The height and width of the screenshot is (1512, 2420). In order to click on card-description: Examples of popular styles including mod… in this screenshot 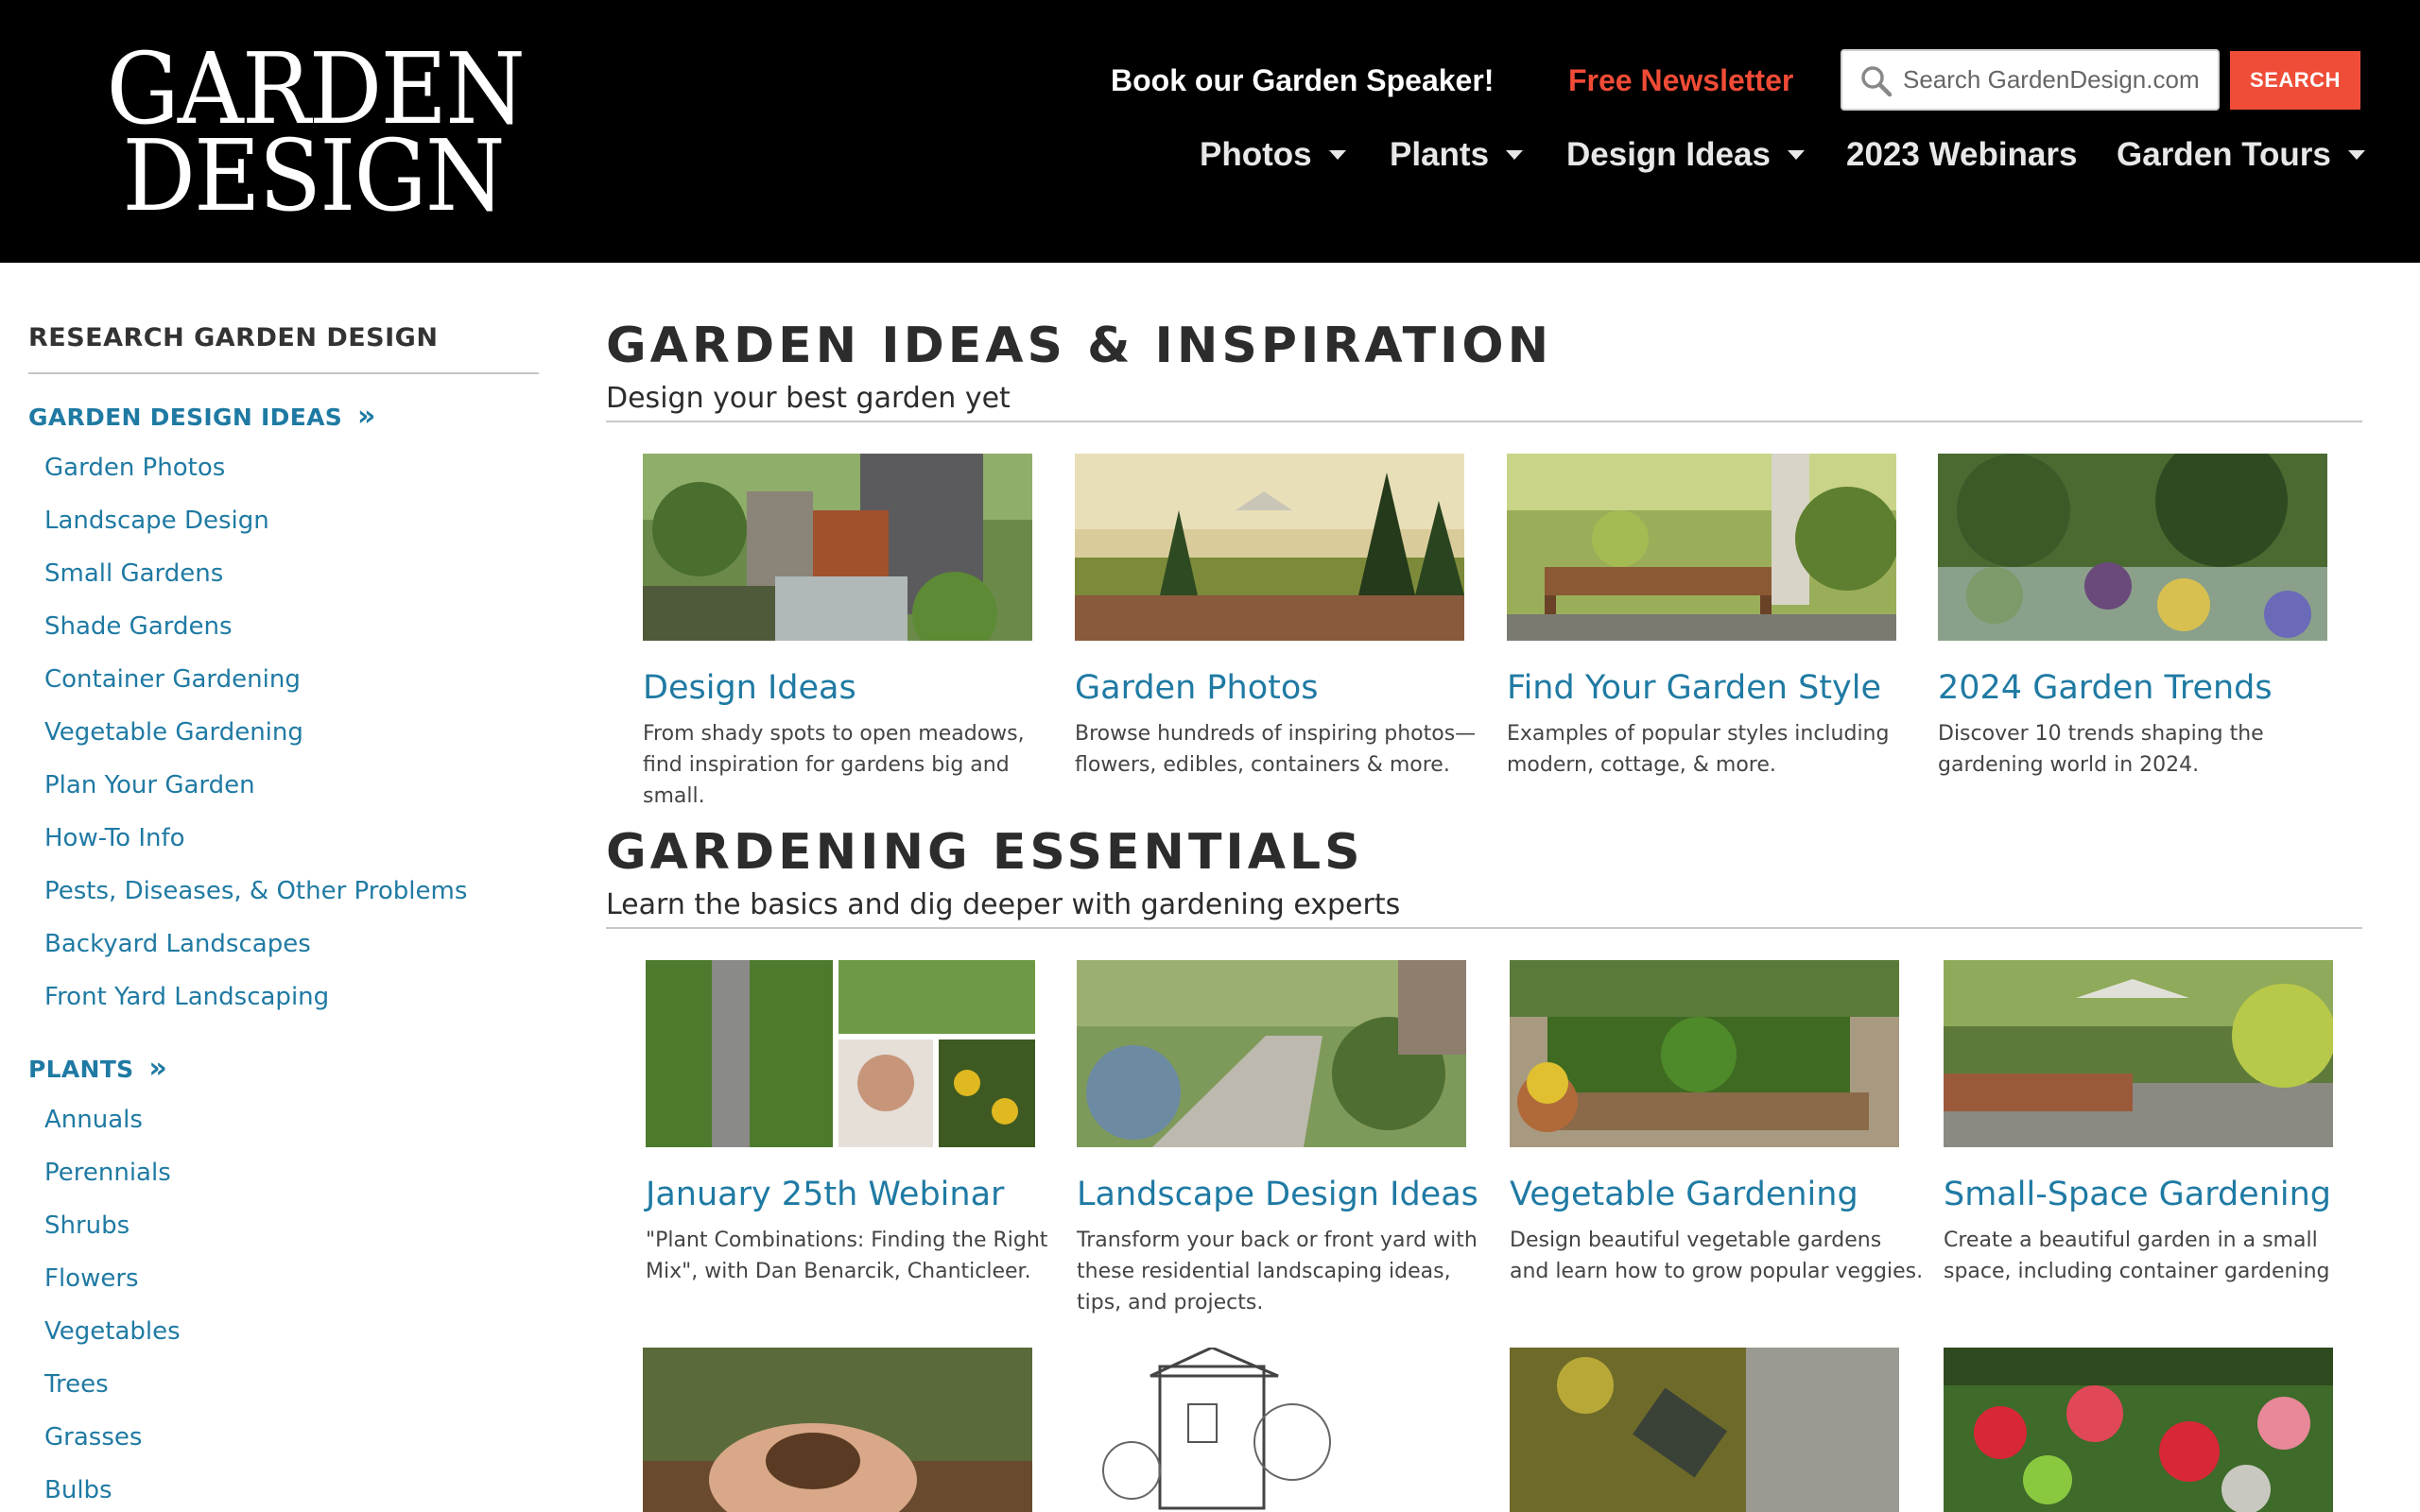, I will do `click(1698, 749)`.